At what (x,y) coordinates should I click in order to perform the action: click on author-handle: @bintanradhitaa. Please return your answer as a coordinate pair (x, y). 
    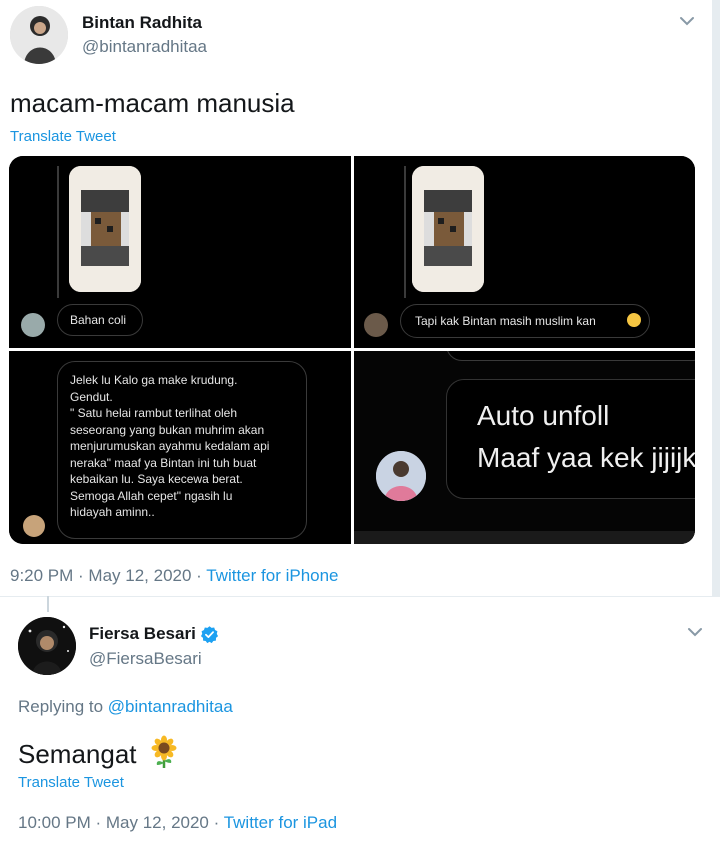
    Looking at the image, I should click on (144, 47).